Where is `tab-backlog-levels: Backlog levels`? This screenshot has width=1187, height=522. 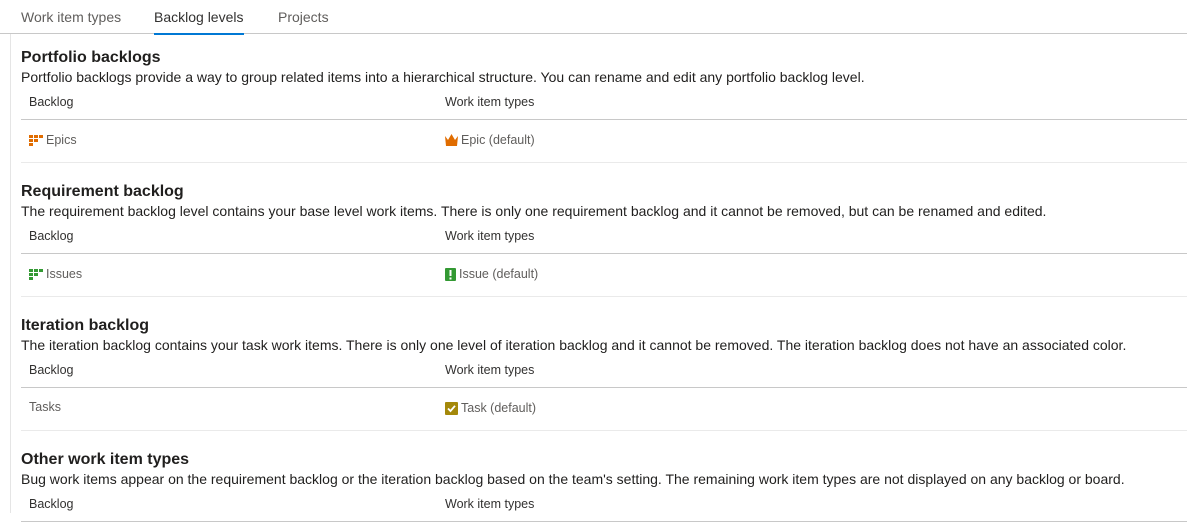 tab-backlog-levels: Backlog levels is located at coordinates (199, 17).